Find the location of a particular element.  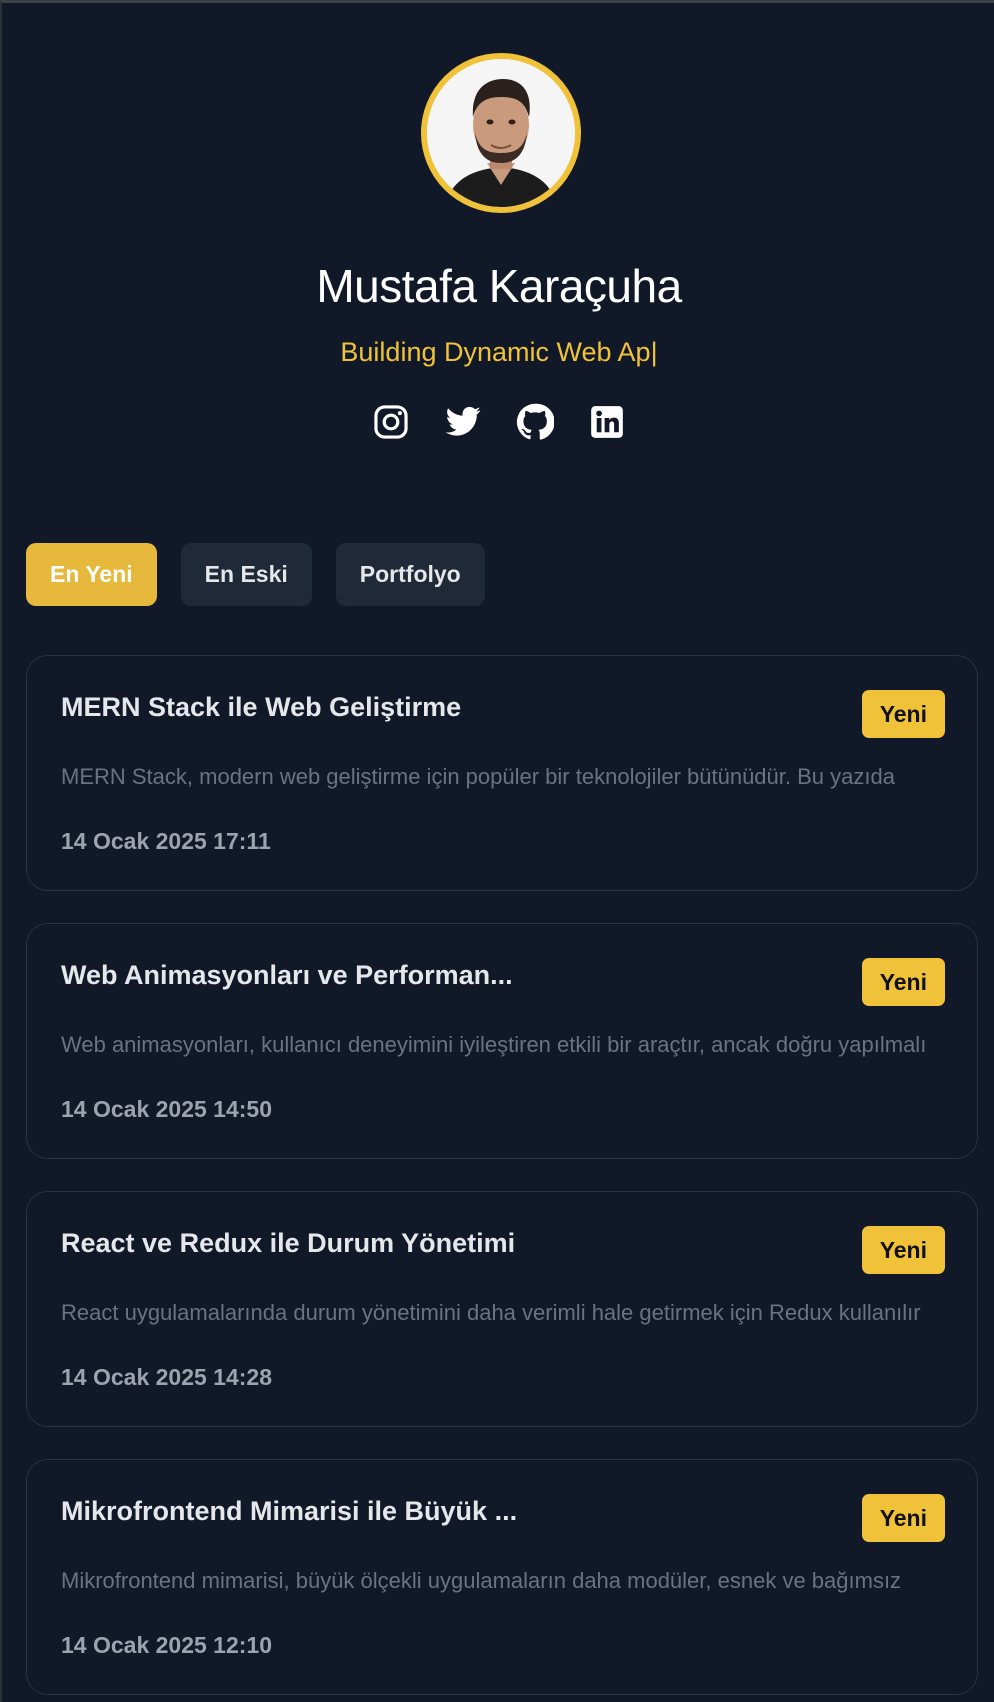

linkedin-link is located at coordinates (607, 422).